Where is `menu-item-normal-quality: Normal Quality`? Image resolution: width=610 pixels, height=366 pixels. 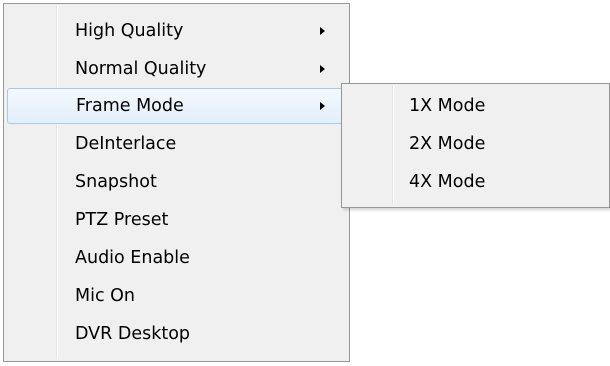
menu-item-normal-quality: Normal Quality is located at coordinates (176, 69).